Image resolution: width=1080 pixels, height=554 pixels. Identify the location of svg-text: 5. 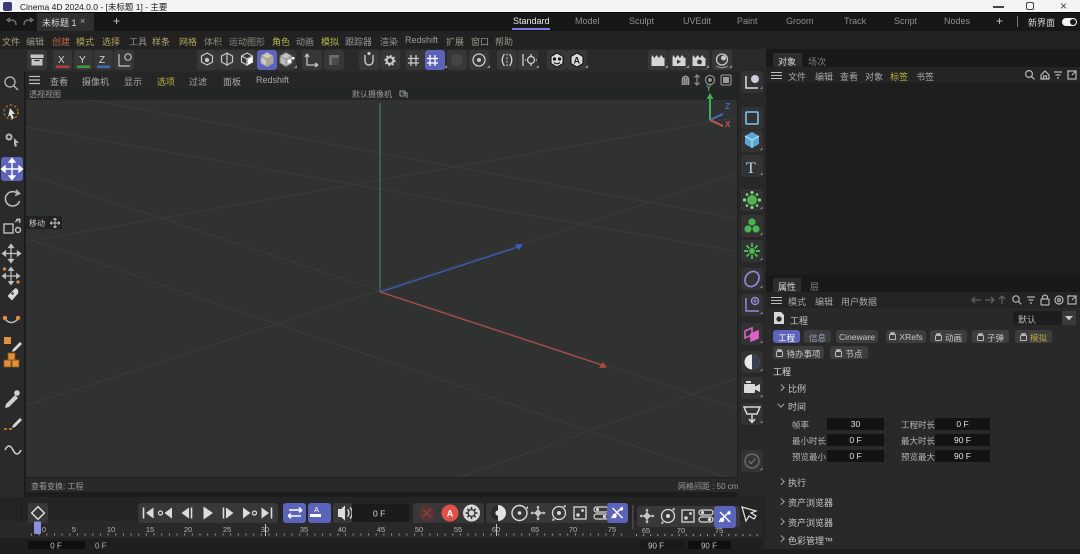
(74, 529).